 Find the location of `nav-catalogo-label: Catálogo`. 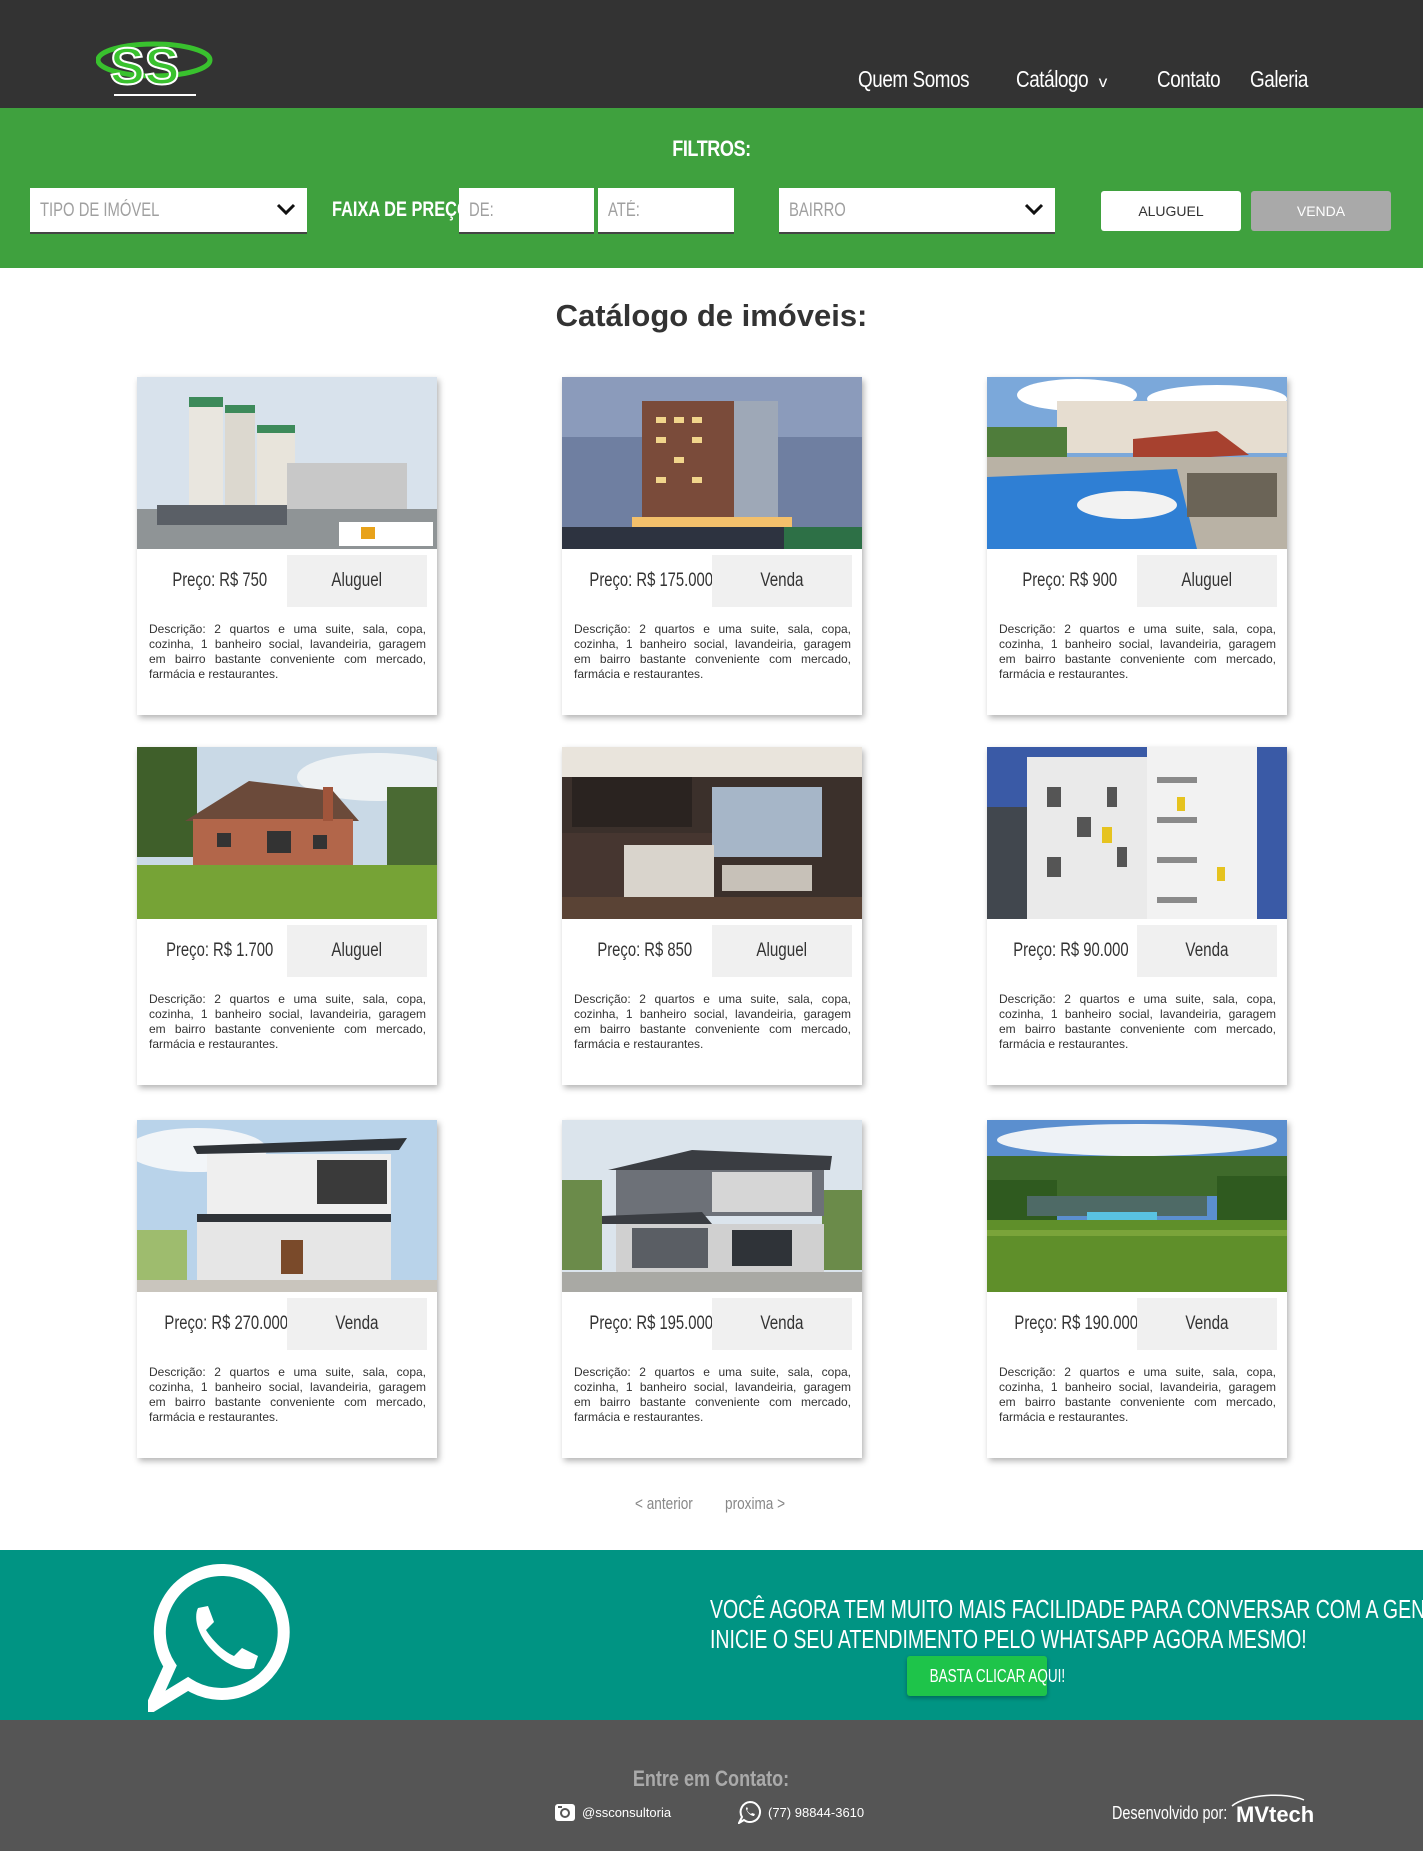

nav-catalogo-label: Catálogo is located at coordinates (1052, 79).